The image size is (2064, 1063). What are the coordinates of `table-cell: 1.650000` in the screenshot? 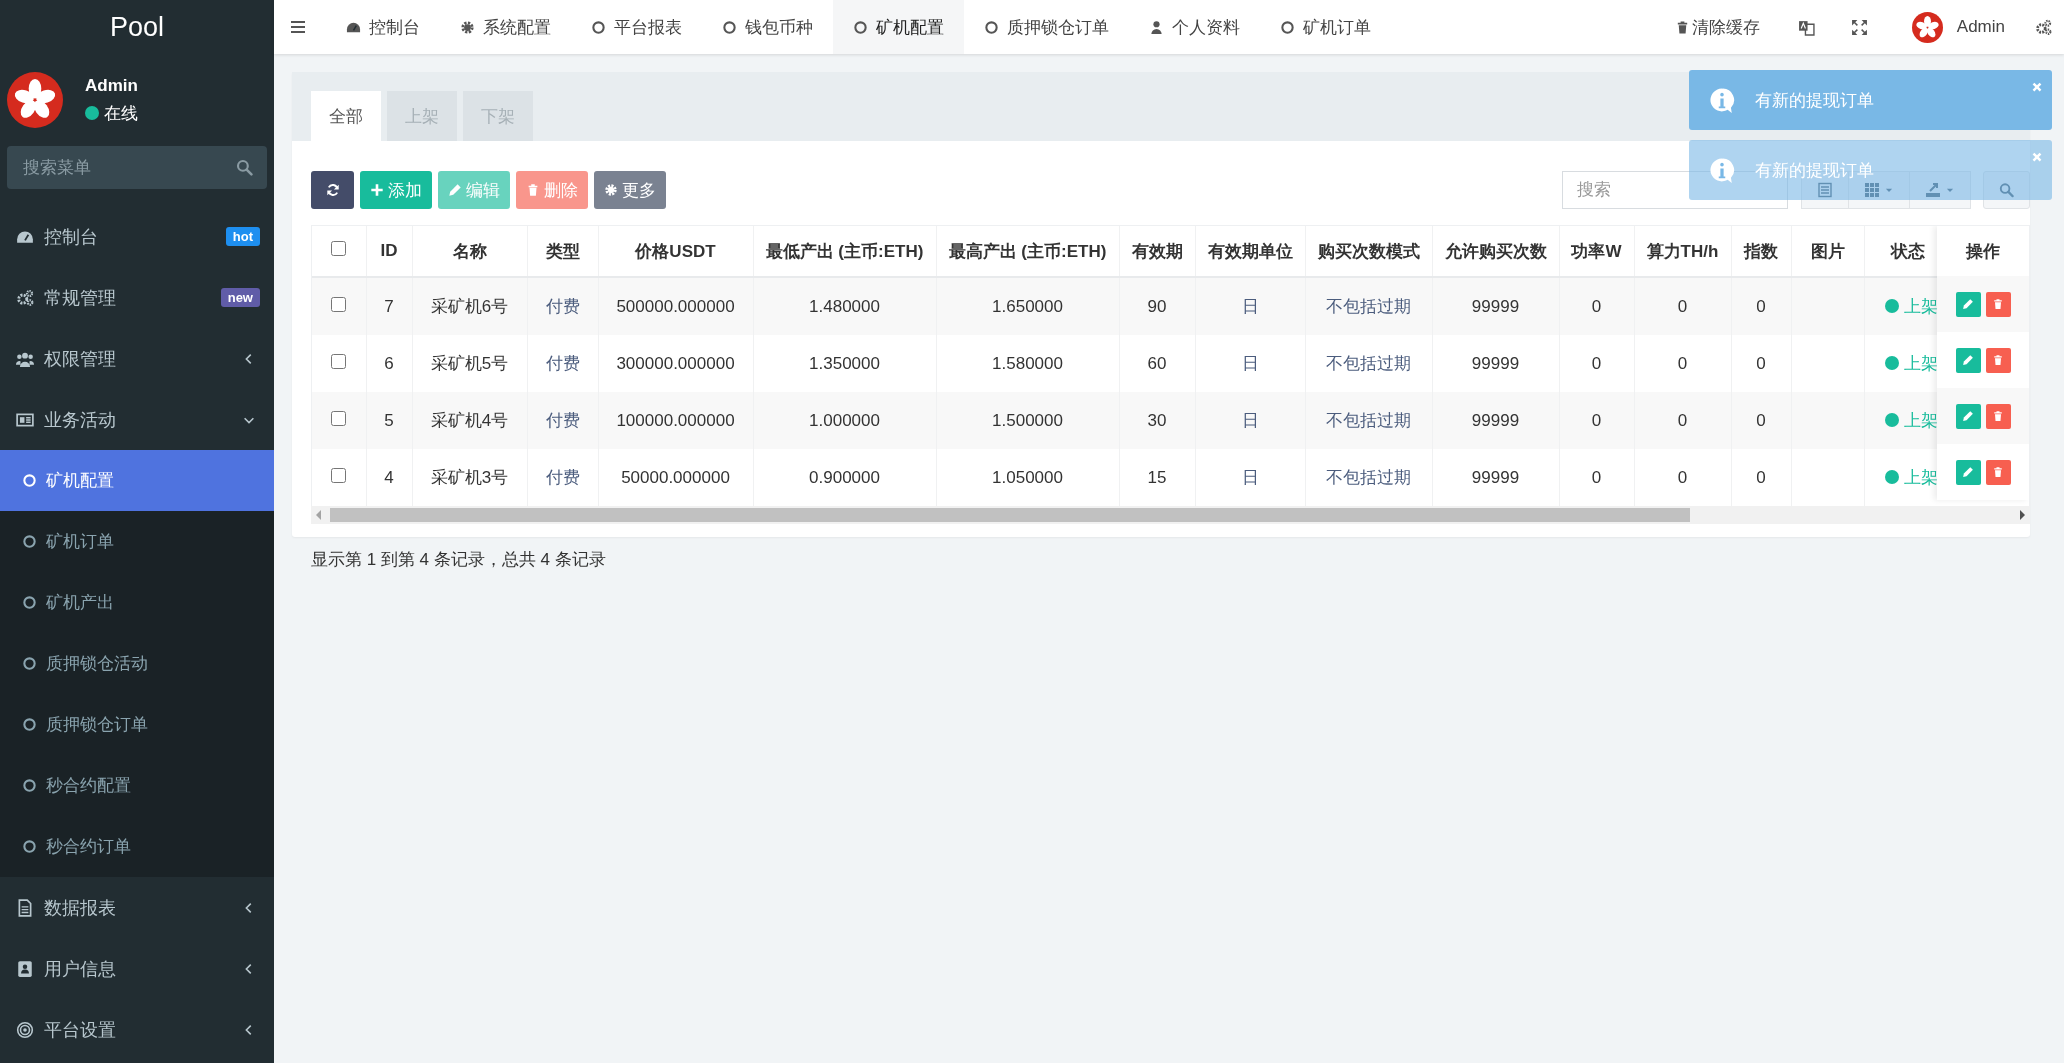 It's located at (1027, 306).